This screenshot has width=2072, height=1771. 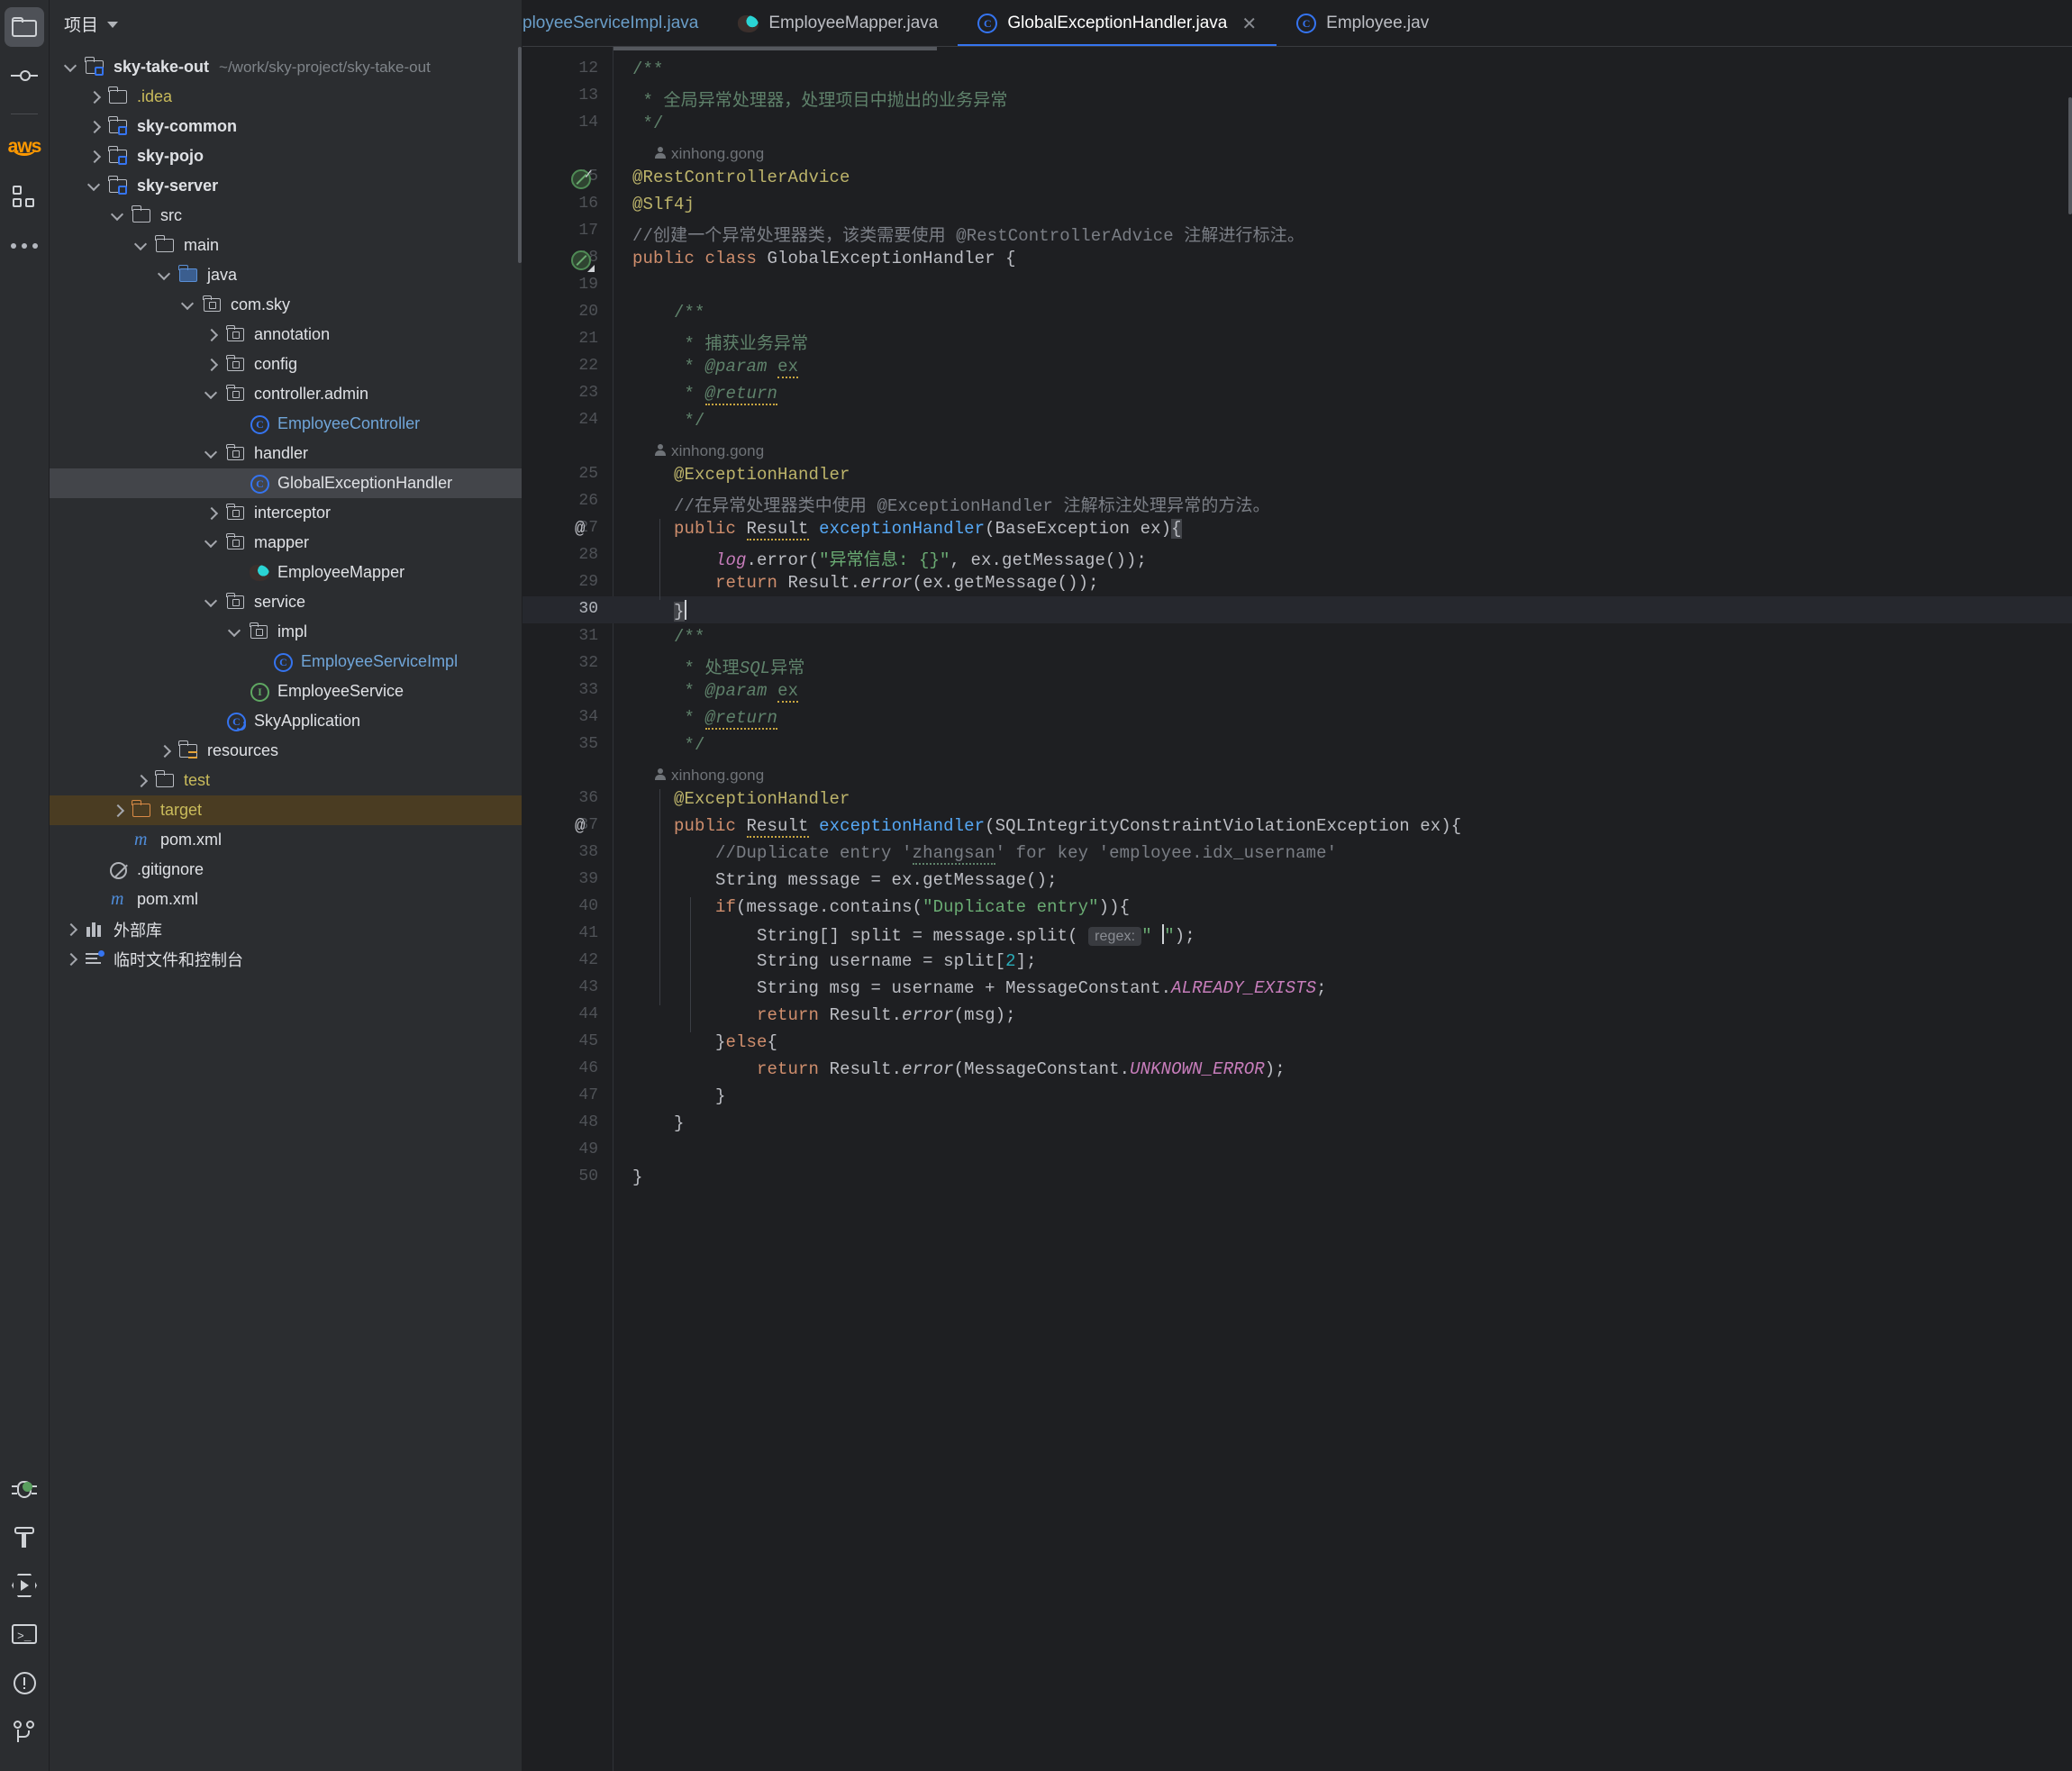 I want to click on code-line: public class GlobalExceptionHandler {, so click(x=824, y=258).